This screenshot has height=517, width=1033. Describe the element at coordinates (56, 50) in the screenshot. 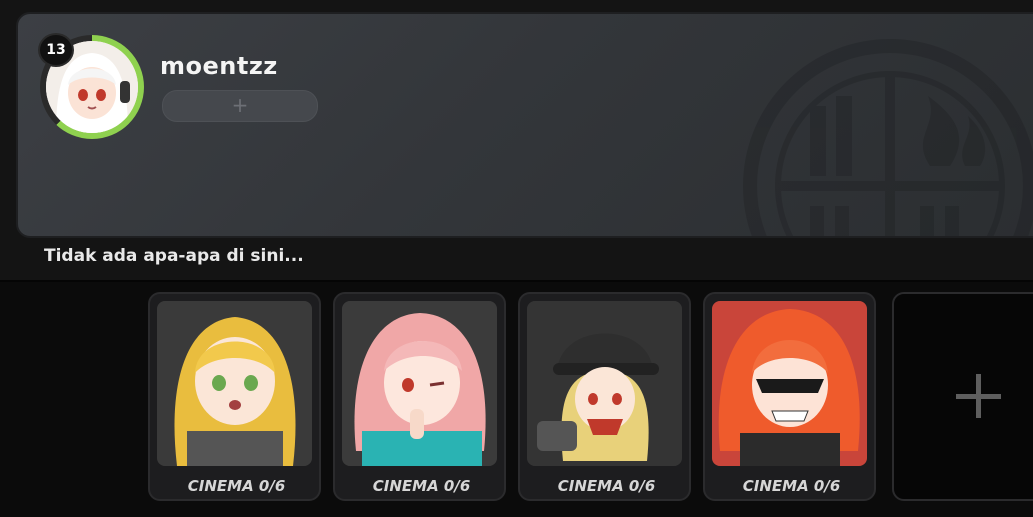

I see `level-badge: 13` at that location.